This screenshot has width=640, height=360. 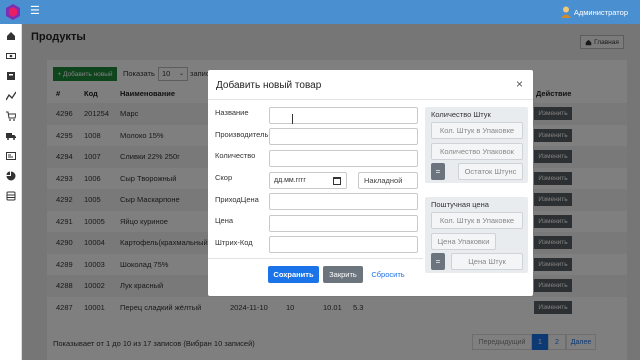 I want to click on truck-icon, so click(x=11, y=136).